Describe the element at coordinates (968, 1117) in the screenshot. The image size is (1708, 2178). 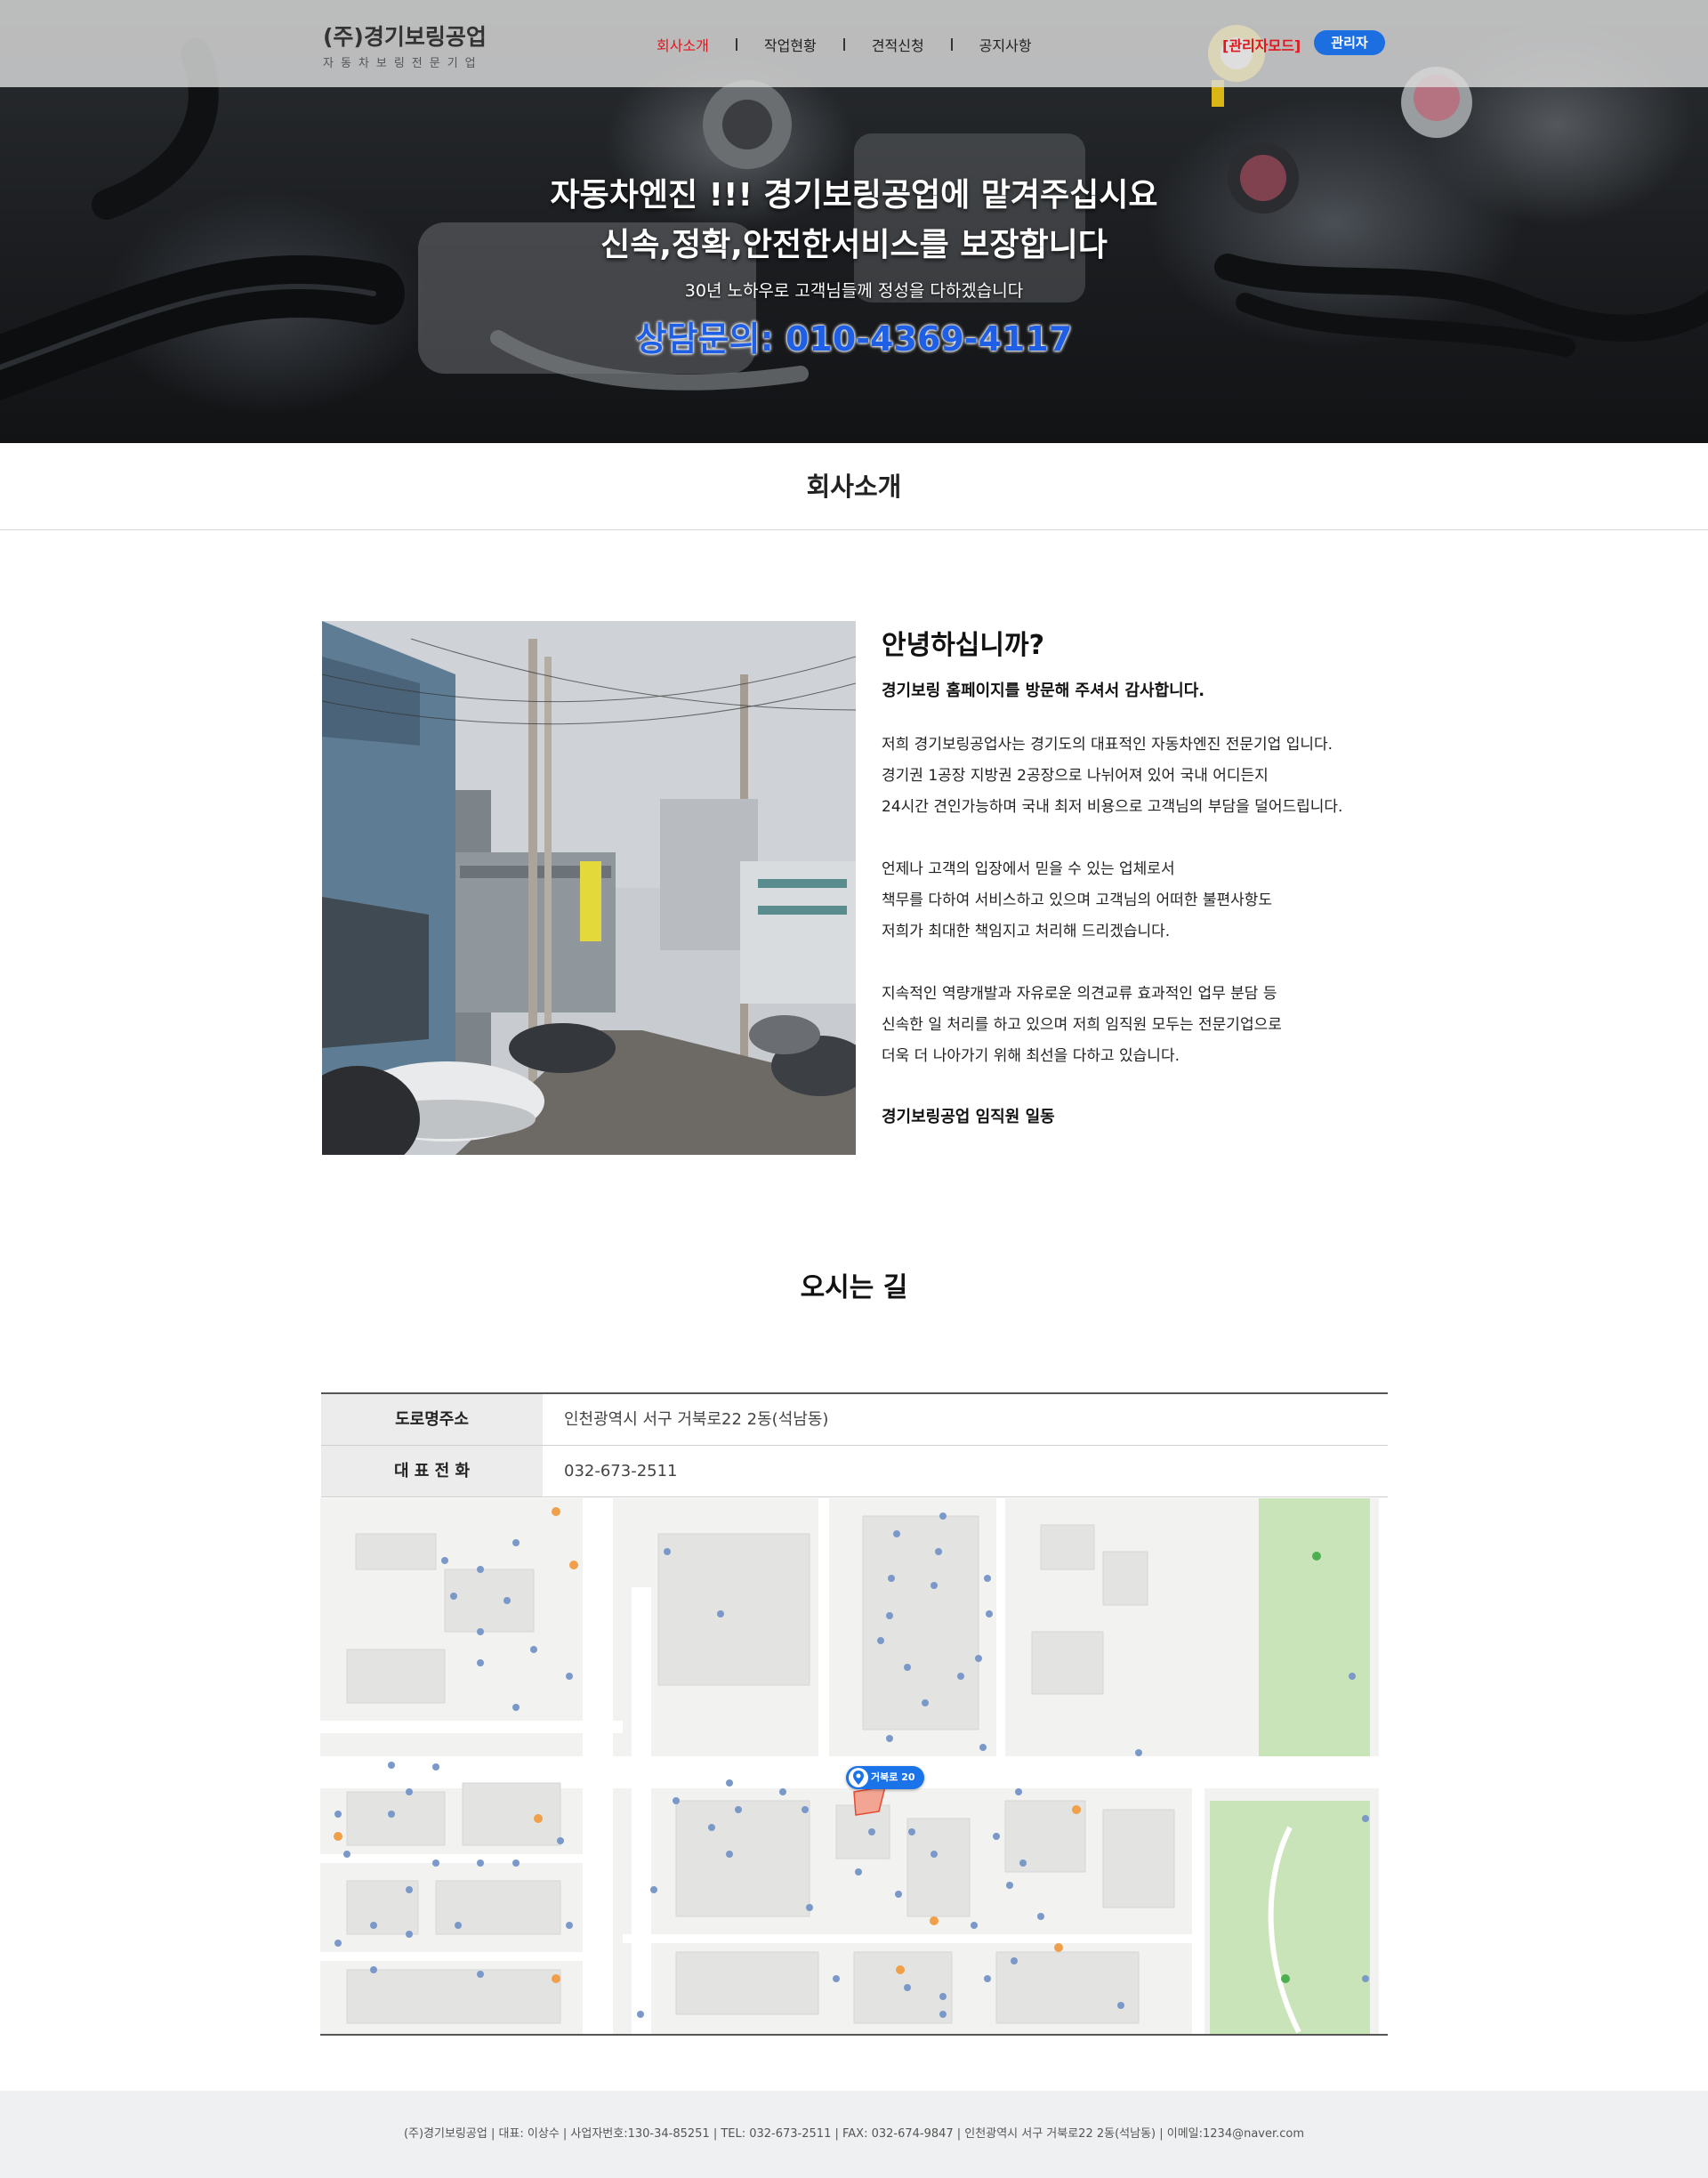
I see `greeting-signature: 경기보링공업 임직원 일동` at that location.